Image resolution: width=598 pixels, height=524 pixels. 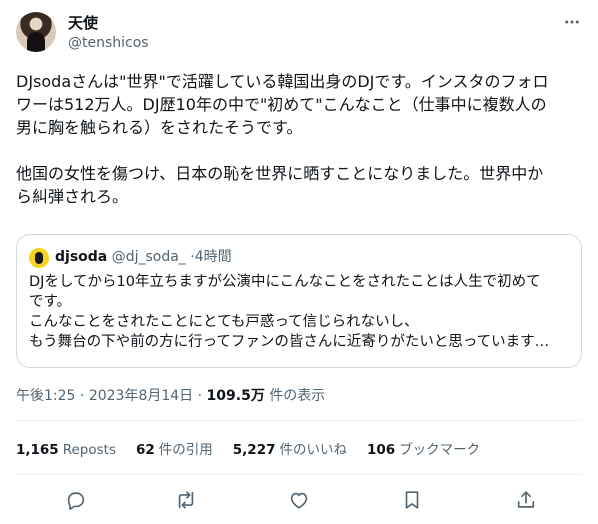 I want to click on views-label: 件の表示, so click(x=297, y=396).